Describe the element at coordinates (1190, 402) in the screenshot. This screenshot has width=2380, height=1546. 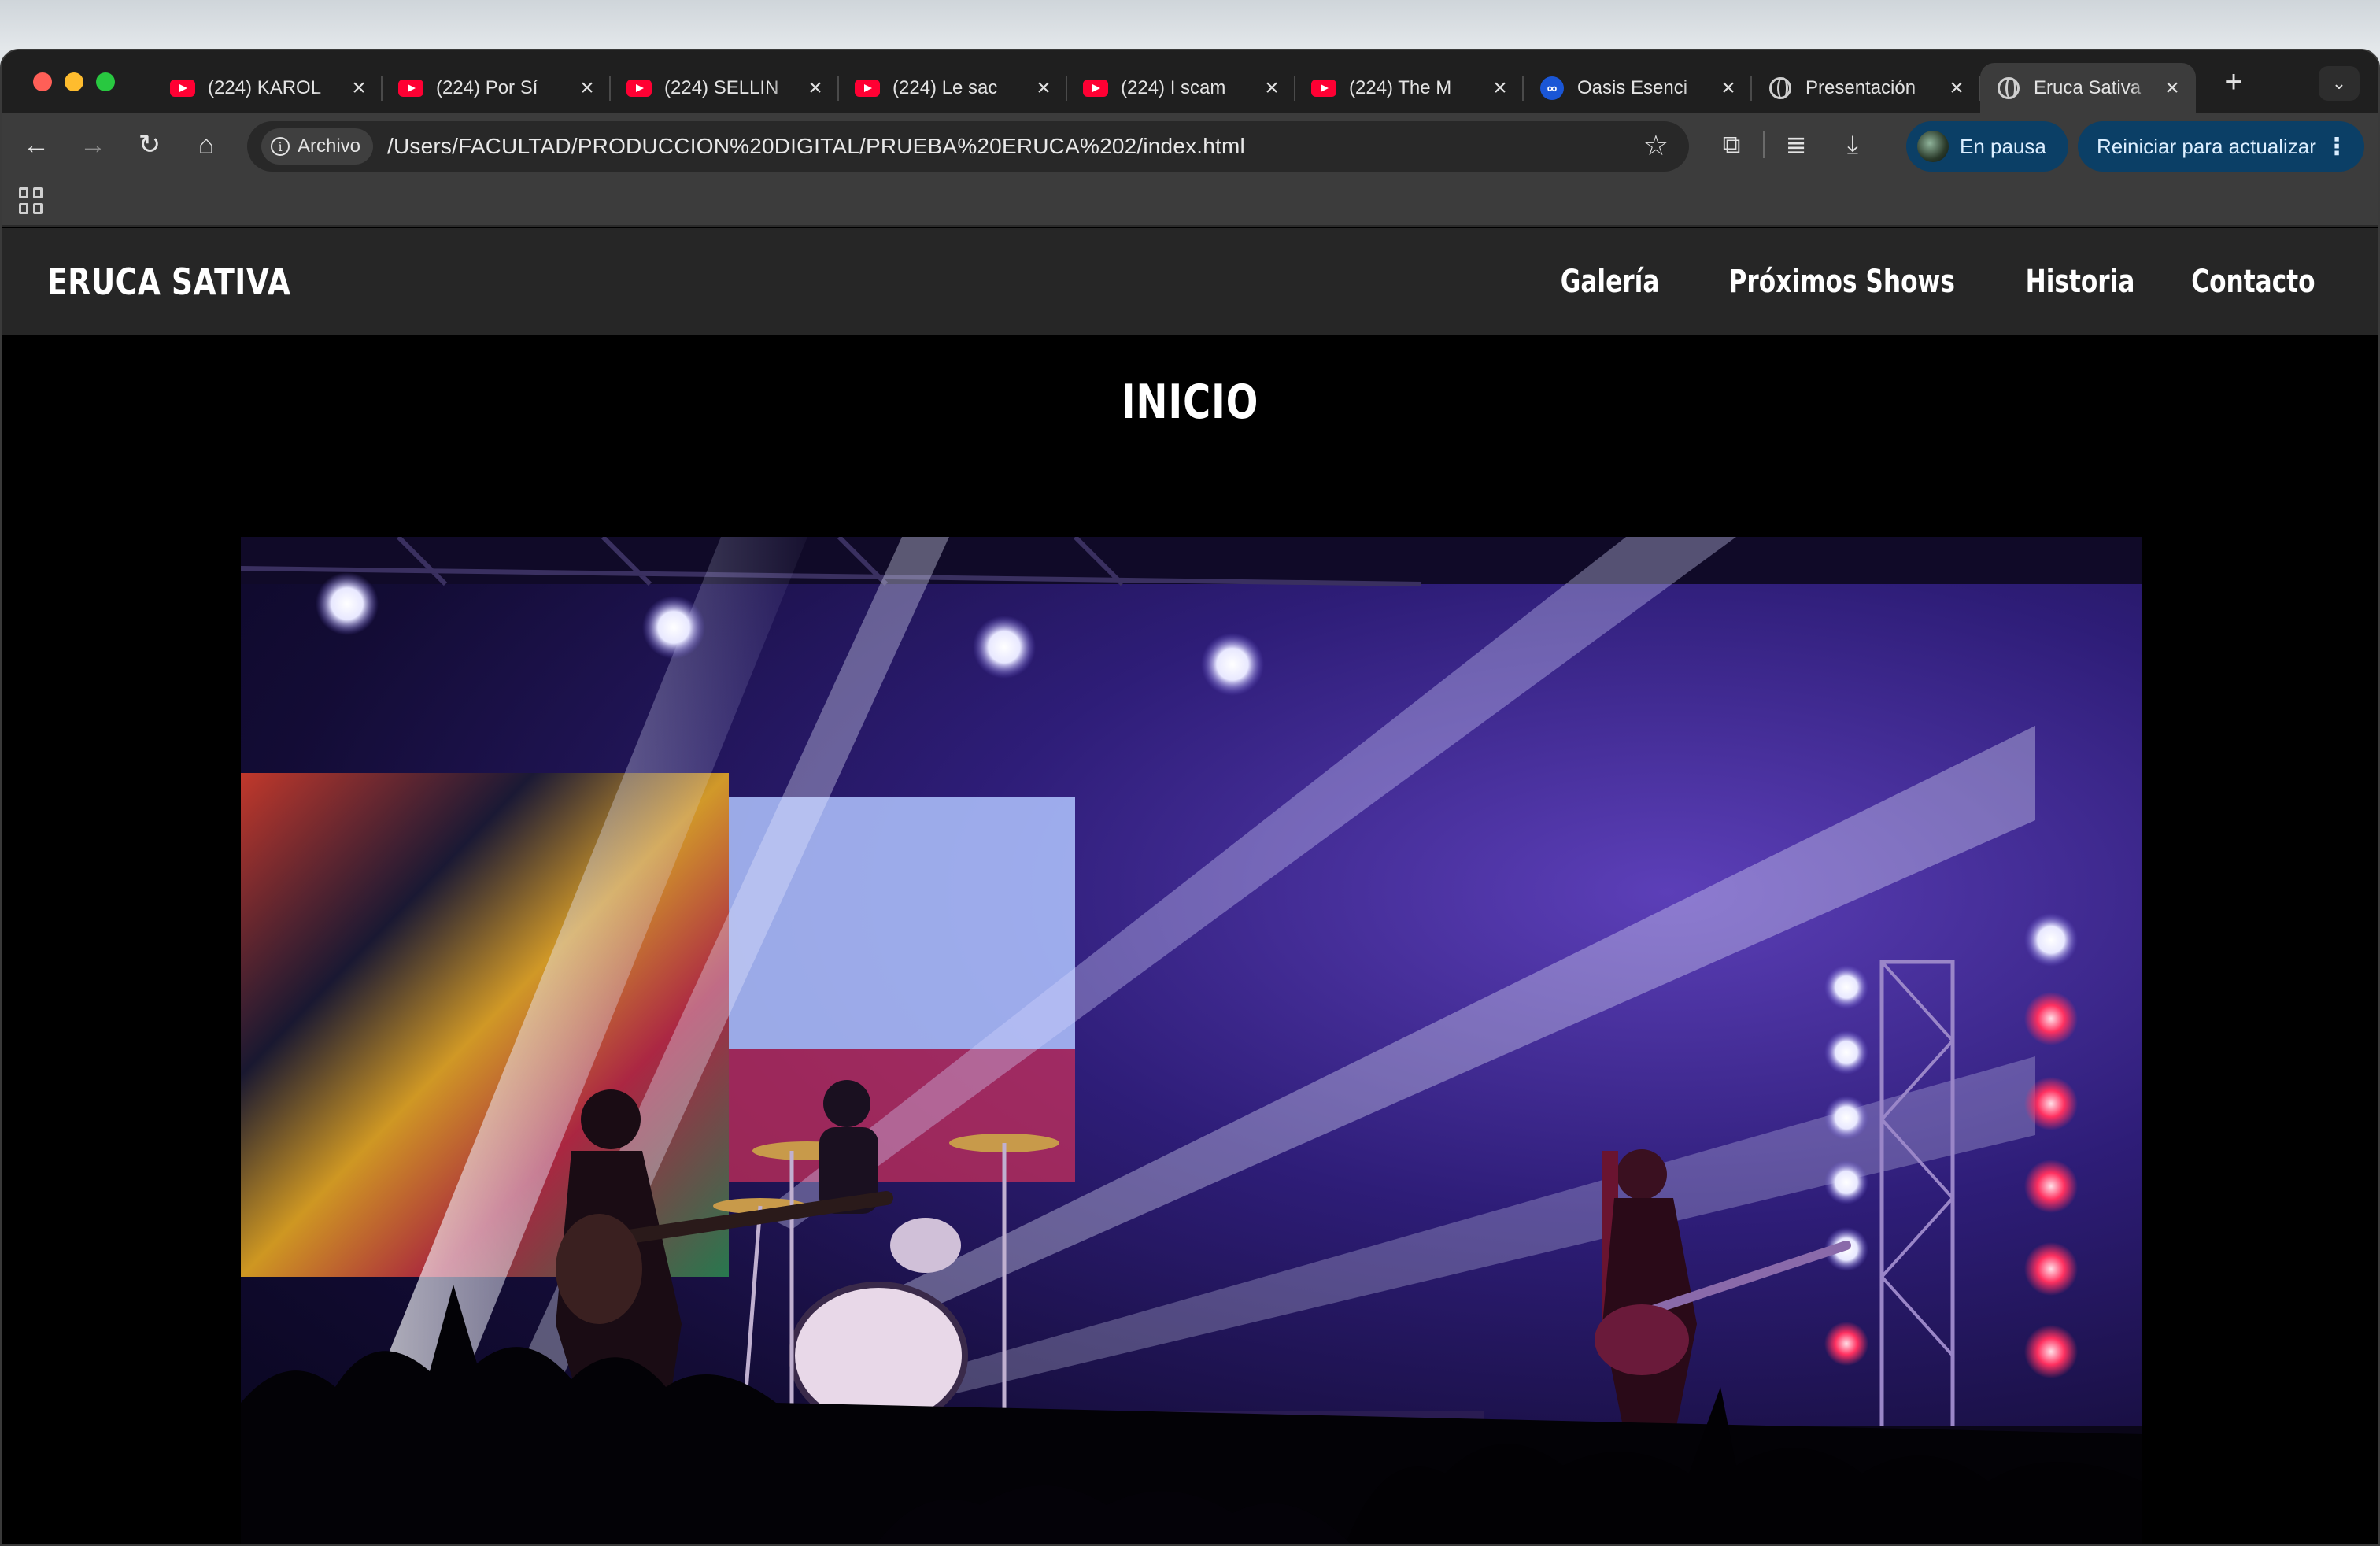
I see `page-title: INICIO` at that location.